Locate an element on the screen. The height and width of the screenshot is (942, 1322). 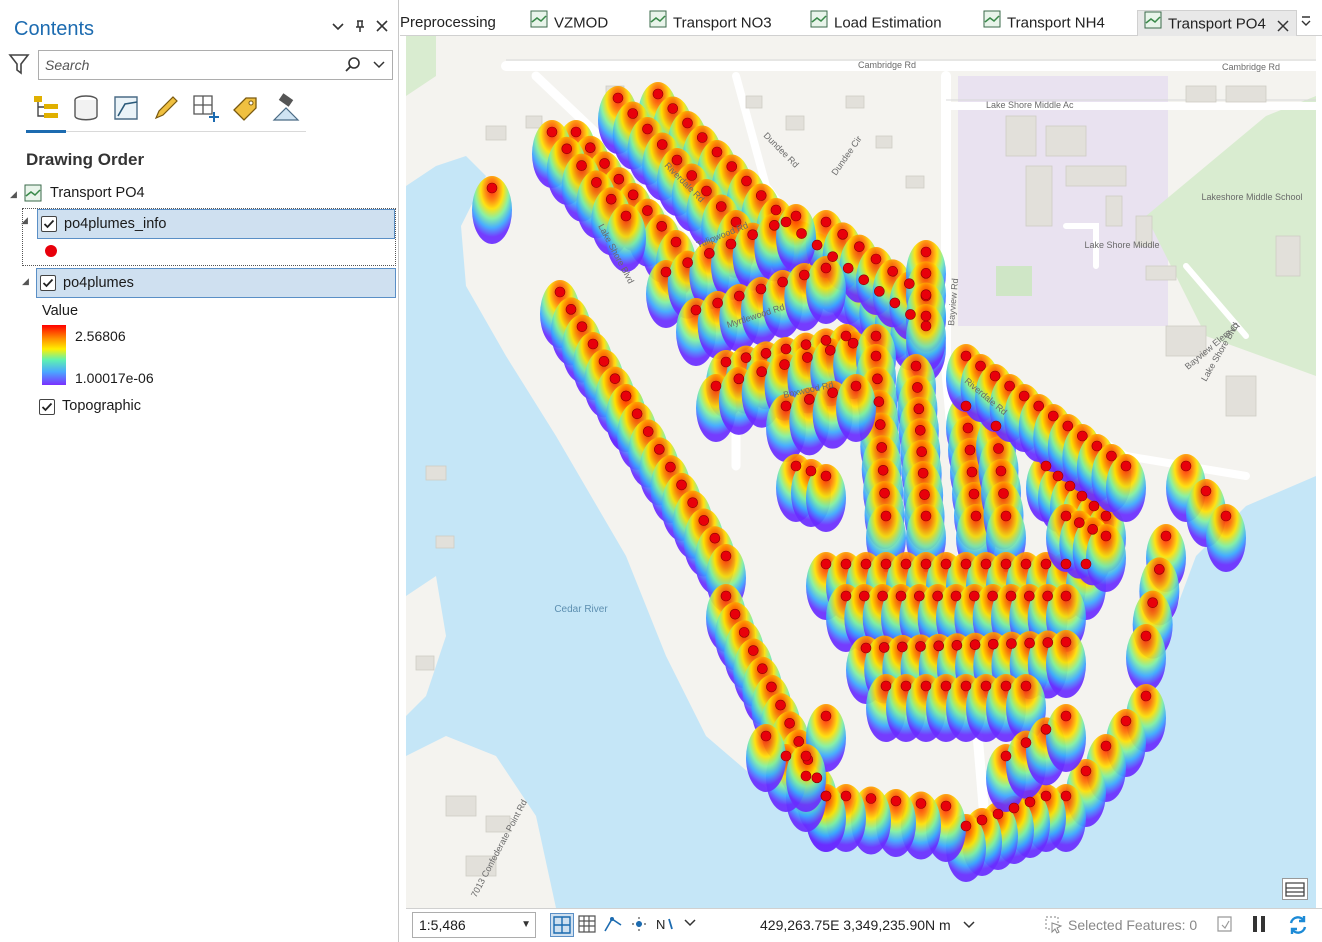
auto-hide-pin-icon is located at coordinates (360, 29).